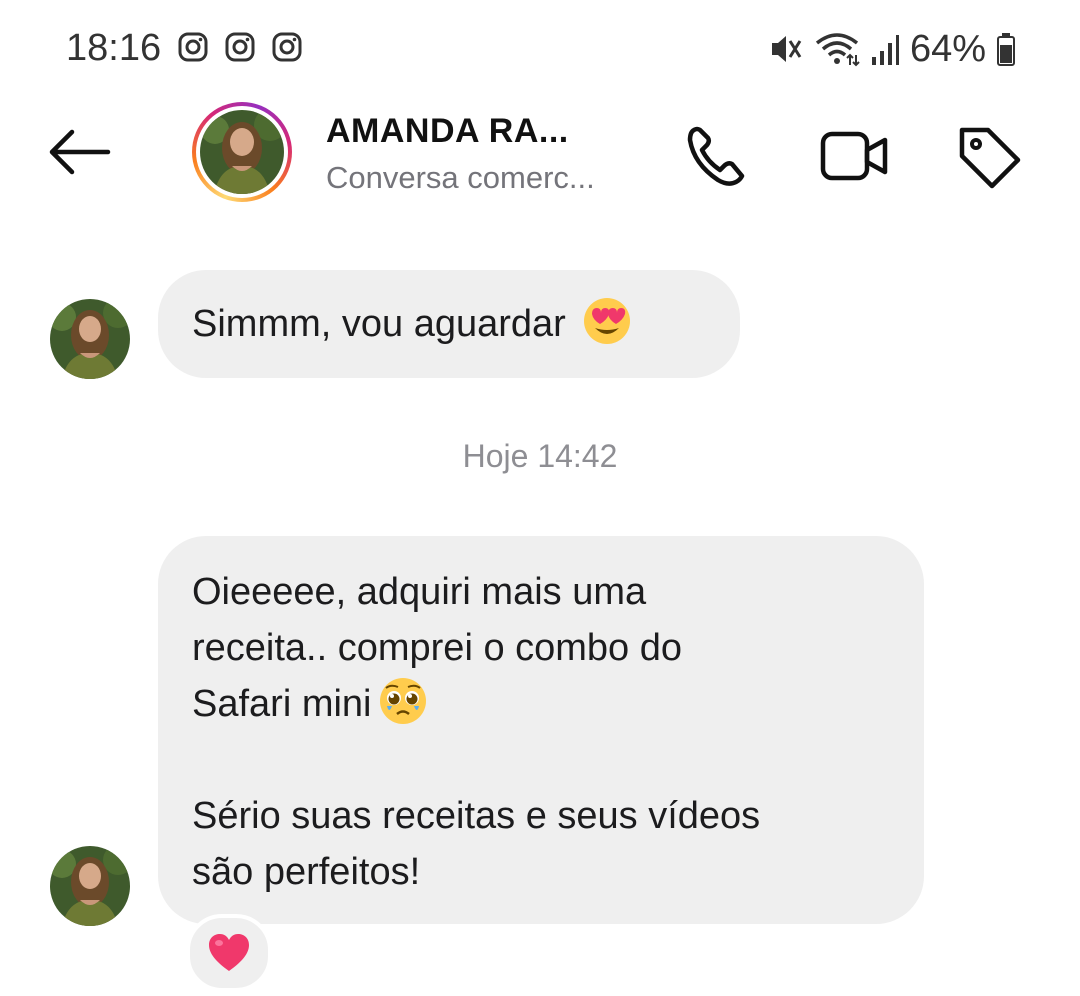 This screenshot has width=1080, height=996. What do you see at coordinates (988, 156) in the screenshot?
I see `tag-icon` at bounding box center [988, 156].